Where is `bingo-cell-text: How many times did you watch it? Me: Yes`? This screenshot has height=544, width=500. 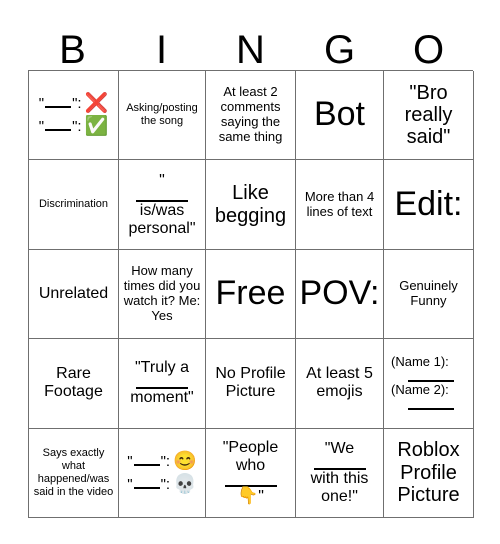 bingo-cell-text: How many times did you watch it? Me: Yes is located at coordinates (162, 293).